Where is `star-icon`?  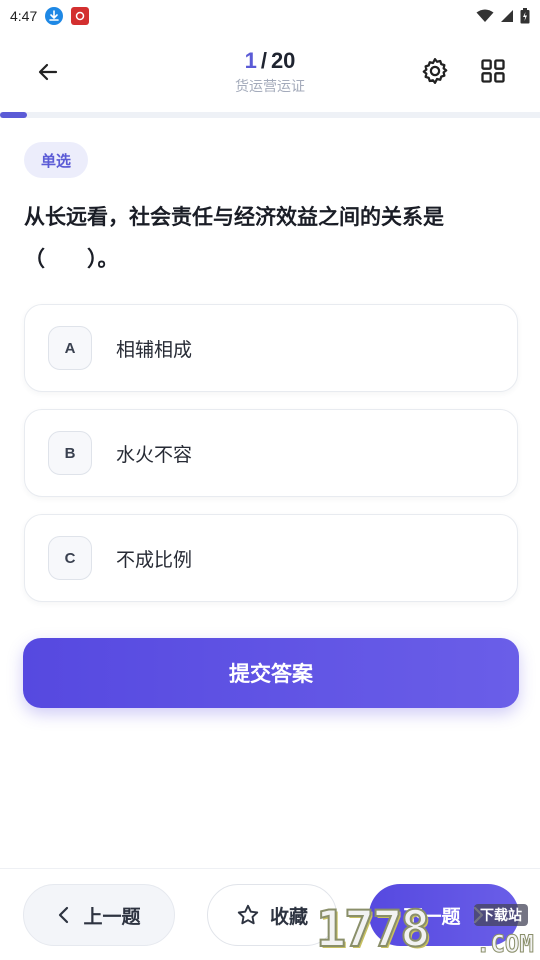
star-icon is located at coordinates (248, 914).